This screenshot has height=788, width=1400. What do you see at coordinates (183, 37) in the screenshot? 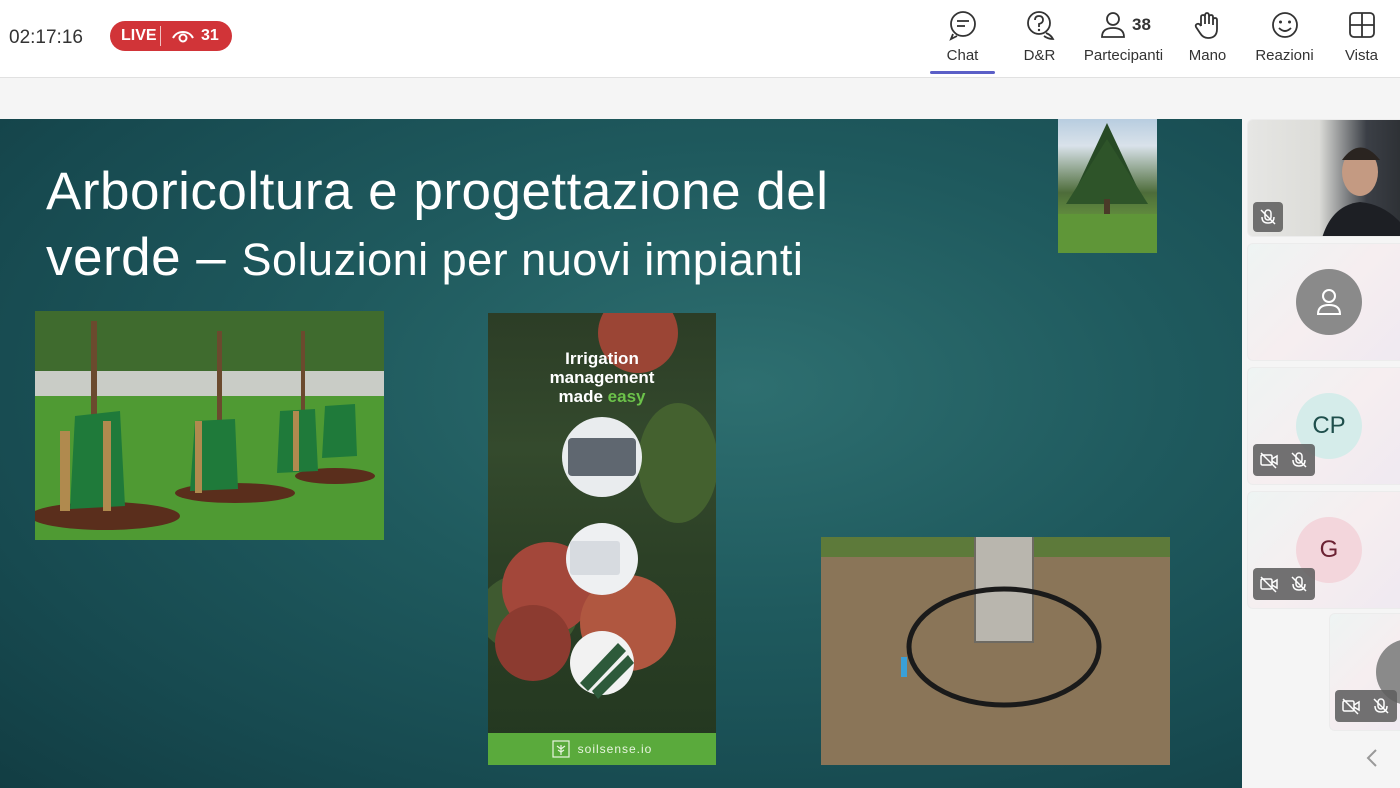
I see `eye-icon` at bounding box center [183, 37].